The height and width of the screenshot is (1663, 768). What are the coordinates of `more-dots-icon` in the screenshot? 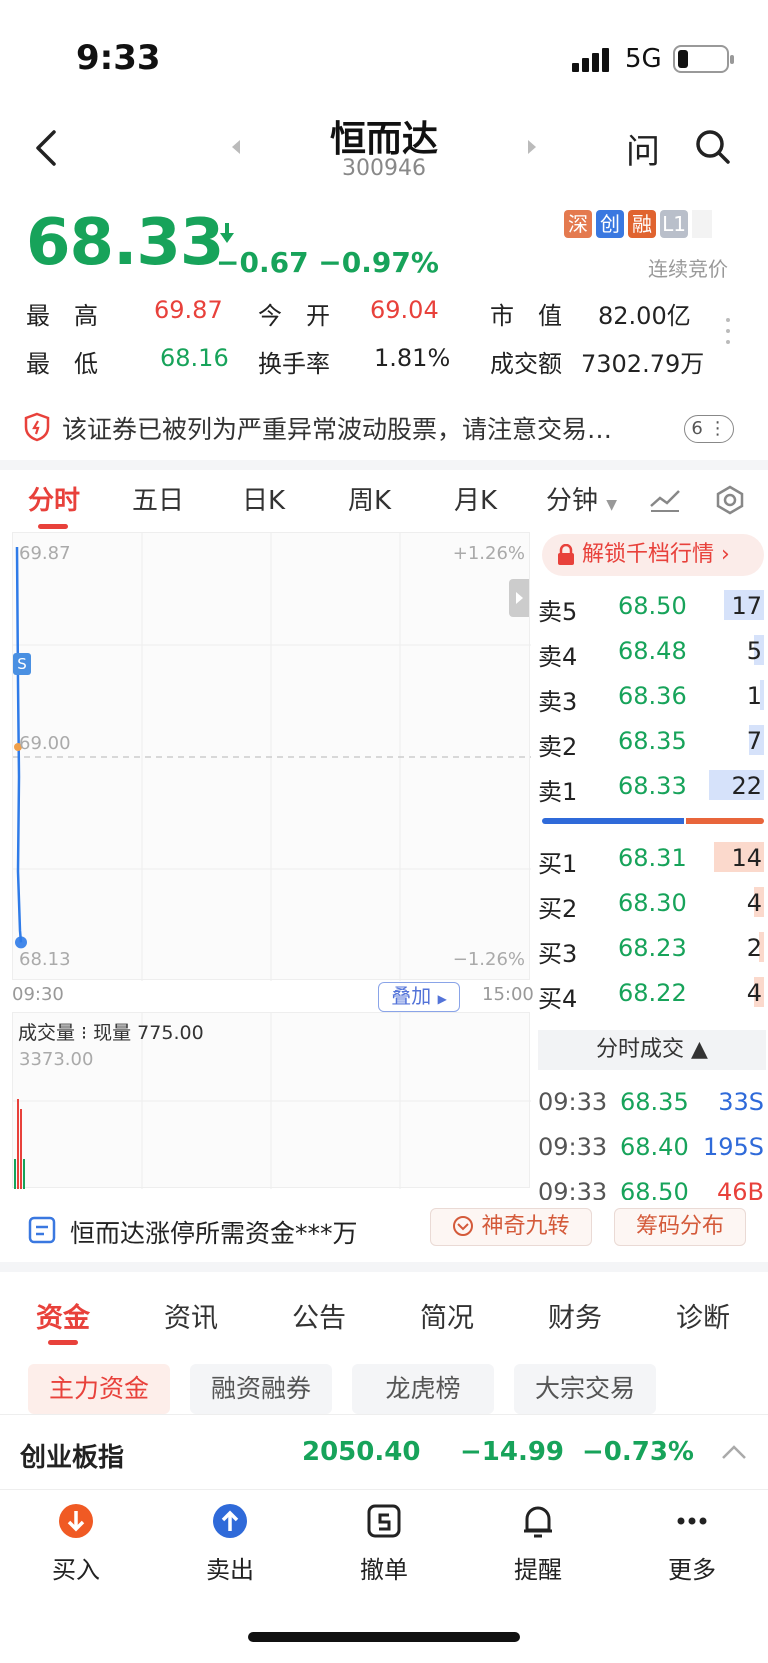 It's located at (692, 1521).